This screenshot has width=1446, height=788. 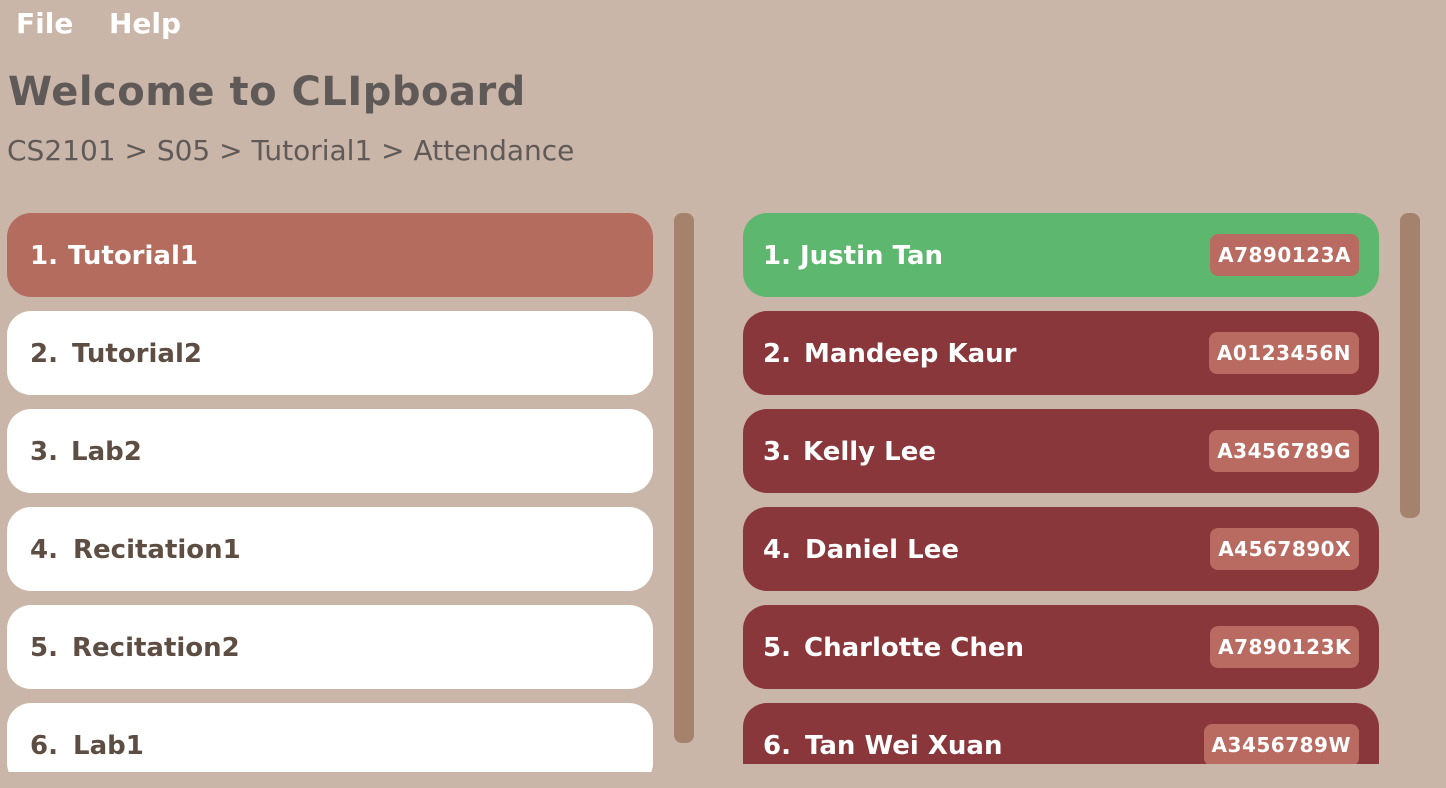 I want to click on session-name: Recitation1, so click(x=157, y=550).